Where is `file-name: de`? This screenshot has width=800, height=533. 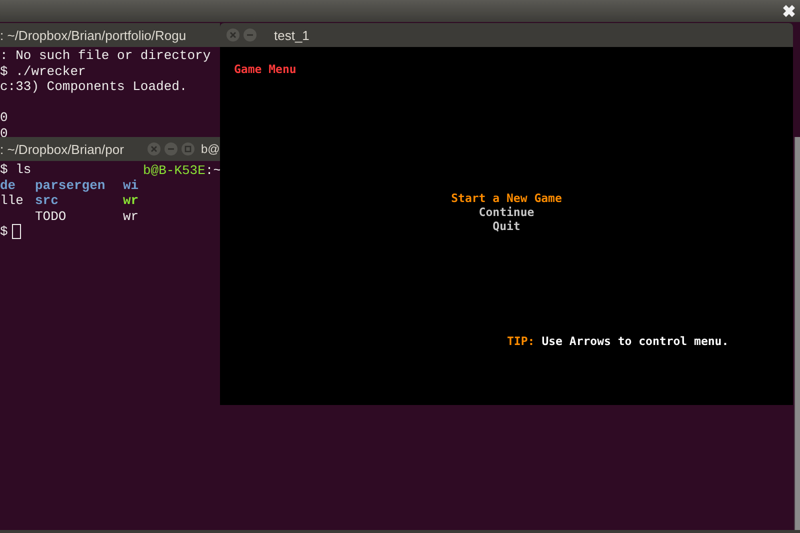 file-name: de is located at coordinates (8, 185).